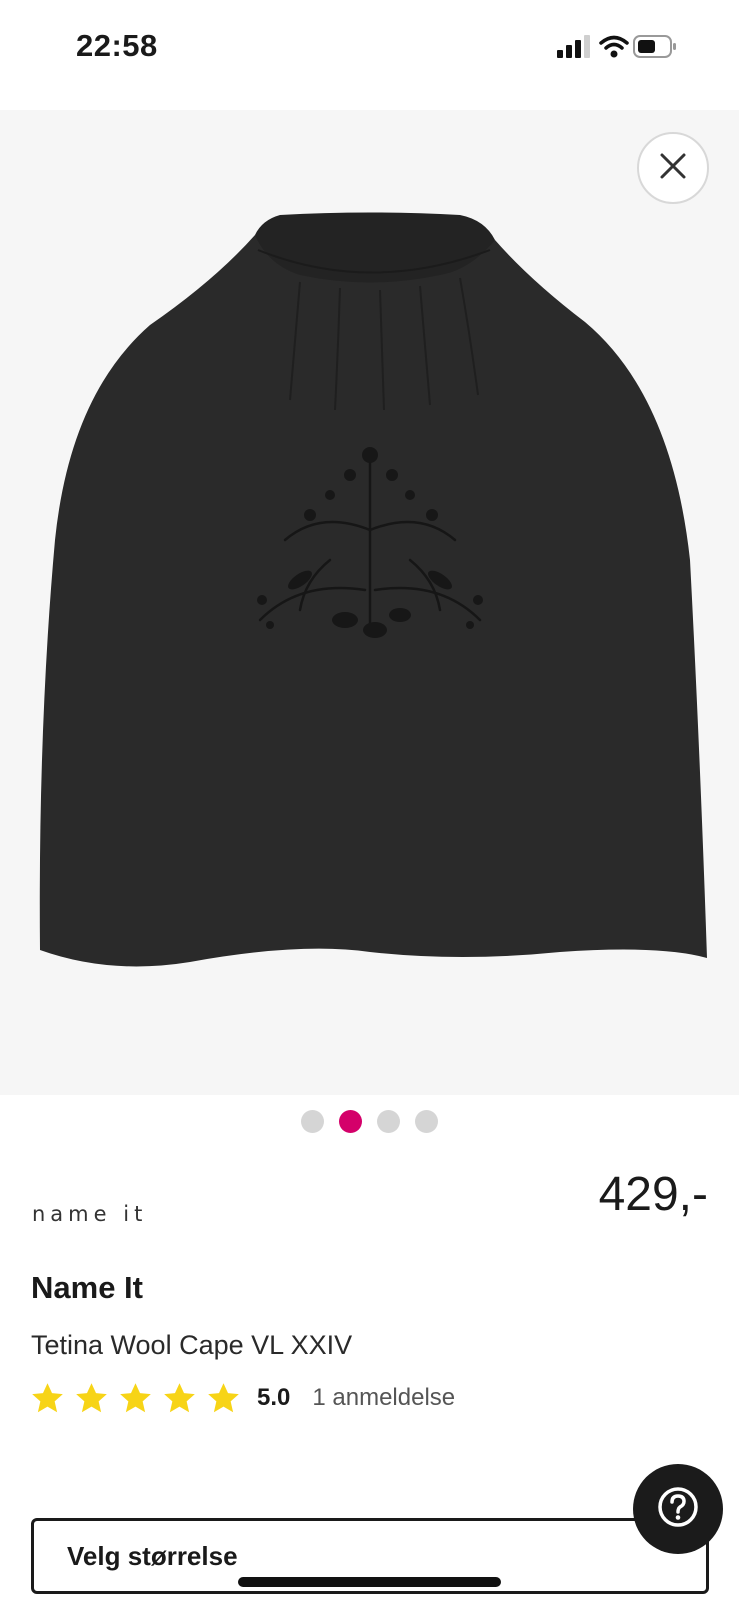 This screenshot has width=739, height=1600. What do you see at coordinates (369, 1122) in the screenshot?
I see `gallery-pagination` at bounding box center [369, 1122].